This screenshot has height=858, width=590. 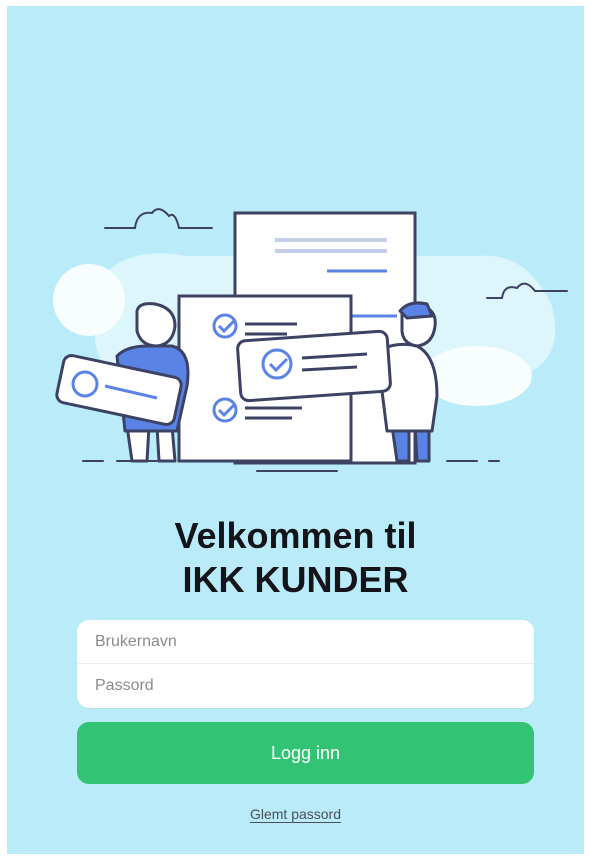 What do you see at coordinates (314, 366) in the screenshot?
I see `right-card` at bounding box center [314, 366].